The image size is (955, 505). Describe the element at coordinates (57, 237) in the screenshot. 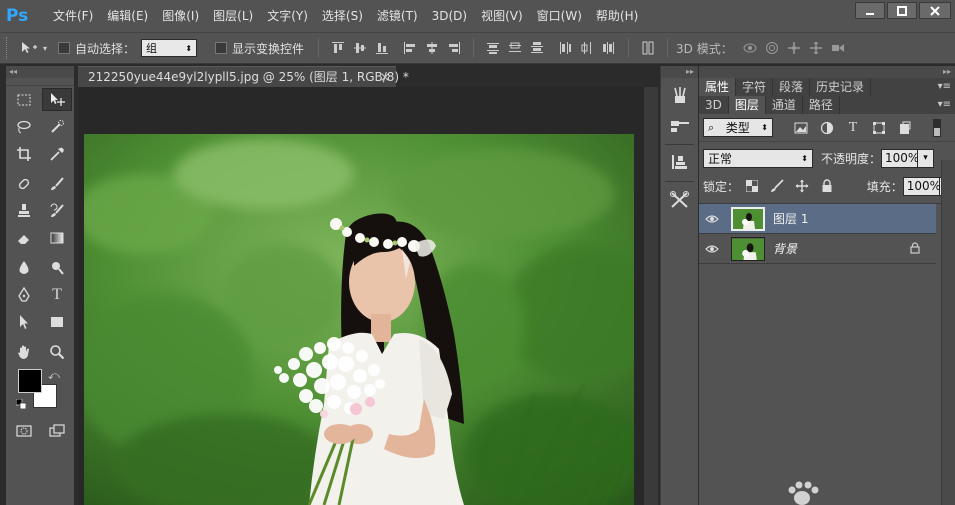

I see `gradient-tool-icon` at that location.